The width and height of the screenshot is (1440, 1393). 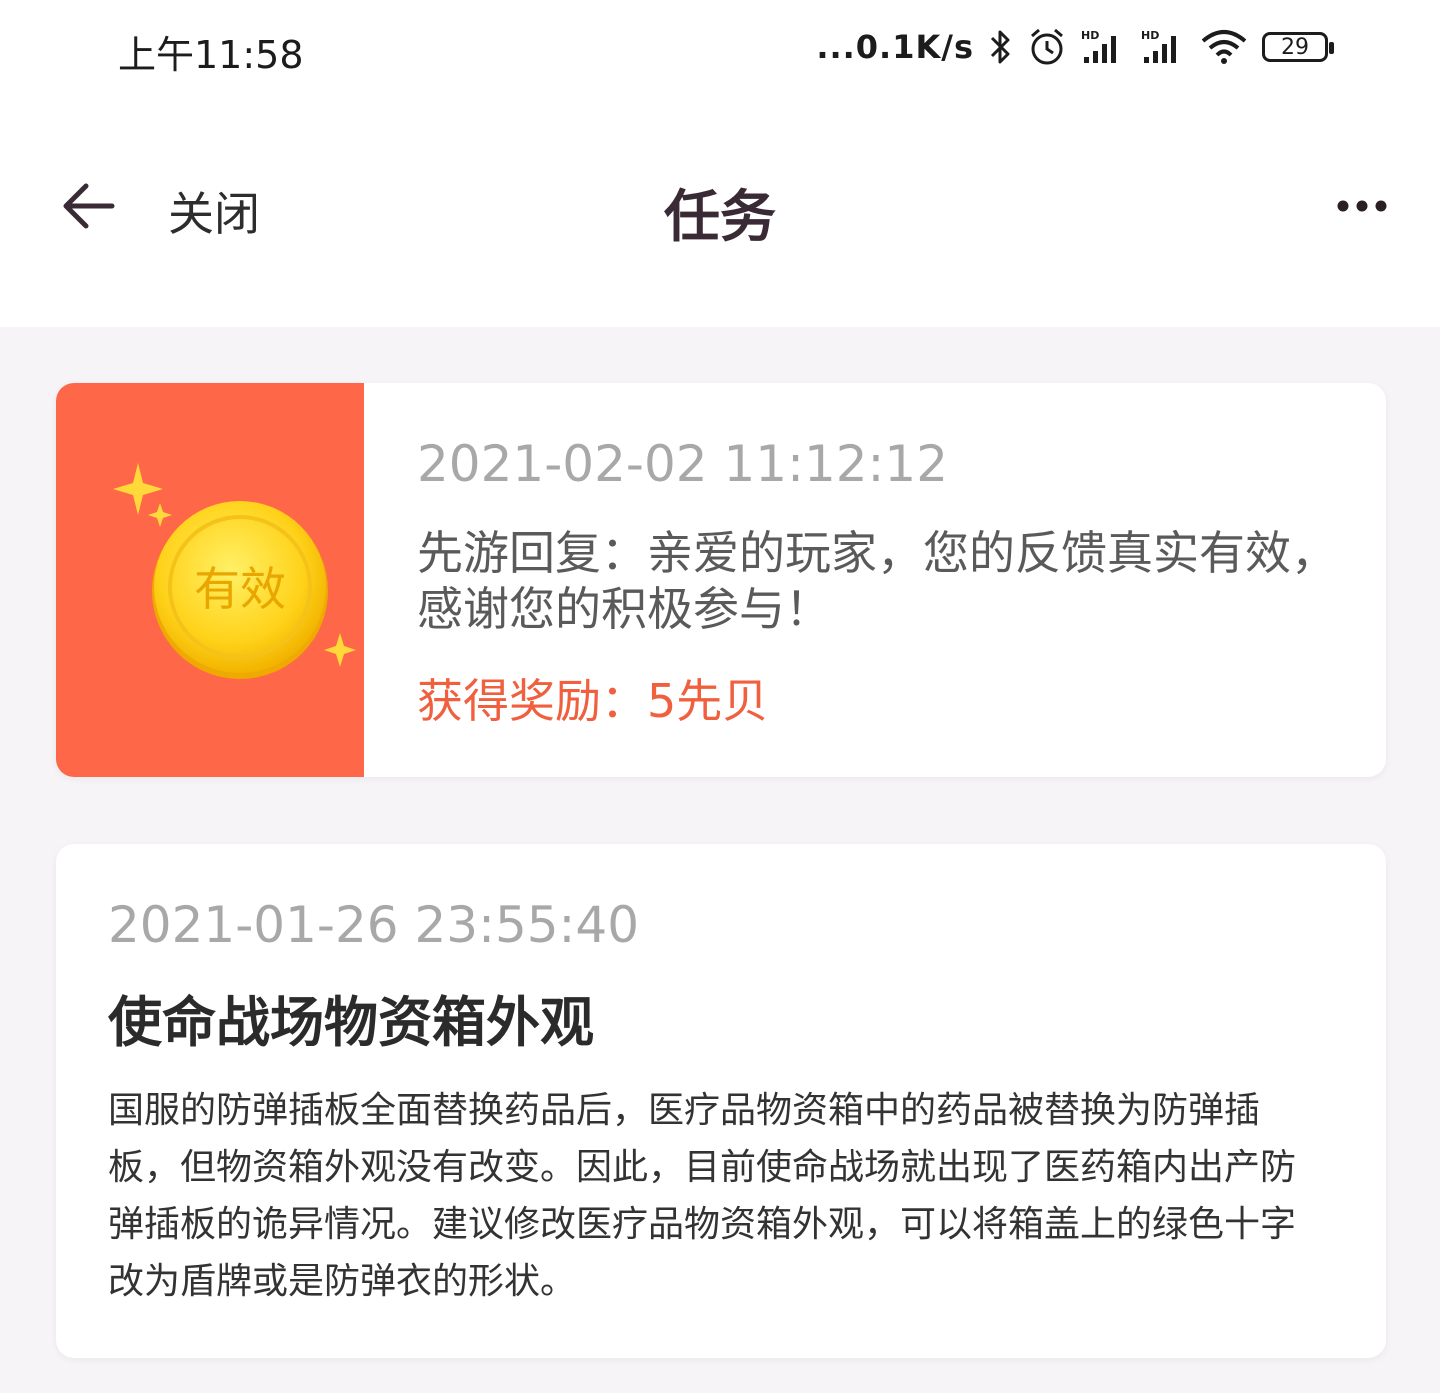 What do you see at coordinates (720, 217) in the screenshot?
I see `page-title: 任务` at bounding box center [720, 217].